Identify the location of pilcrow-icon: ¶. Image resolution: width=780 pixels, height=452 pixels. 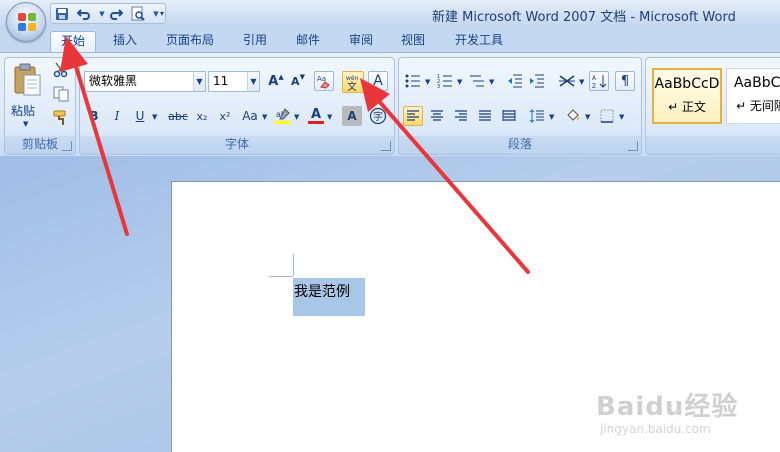
(625, 81).